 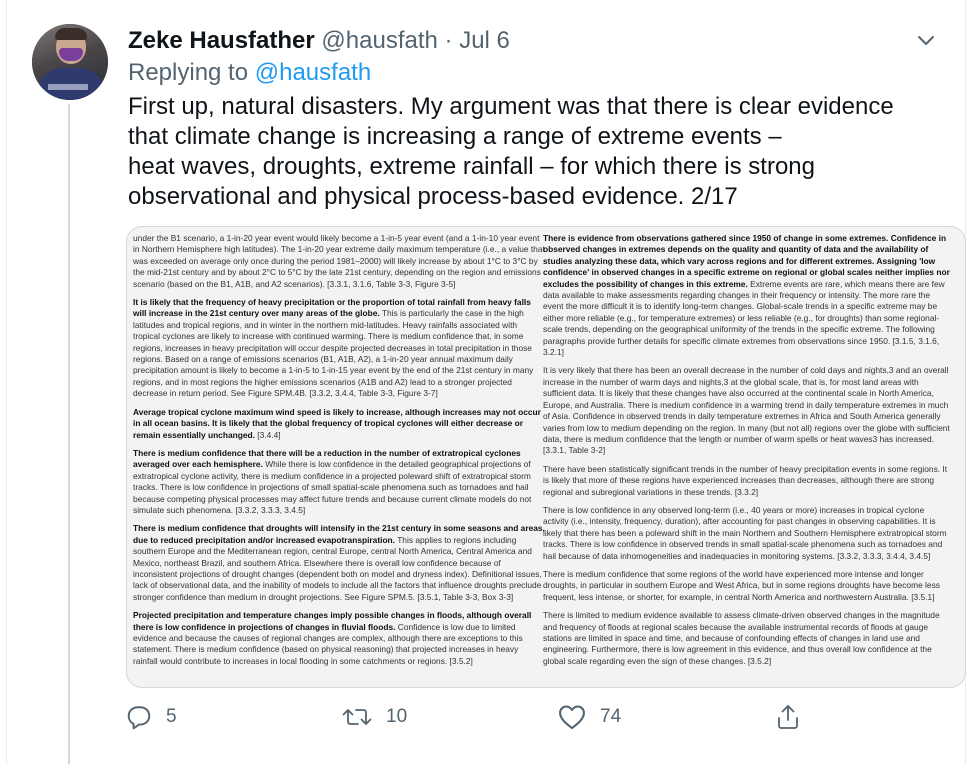 I want to click on reply-count: 5, so click(x=171, y=716).